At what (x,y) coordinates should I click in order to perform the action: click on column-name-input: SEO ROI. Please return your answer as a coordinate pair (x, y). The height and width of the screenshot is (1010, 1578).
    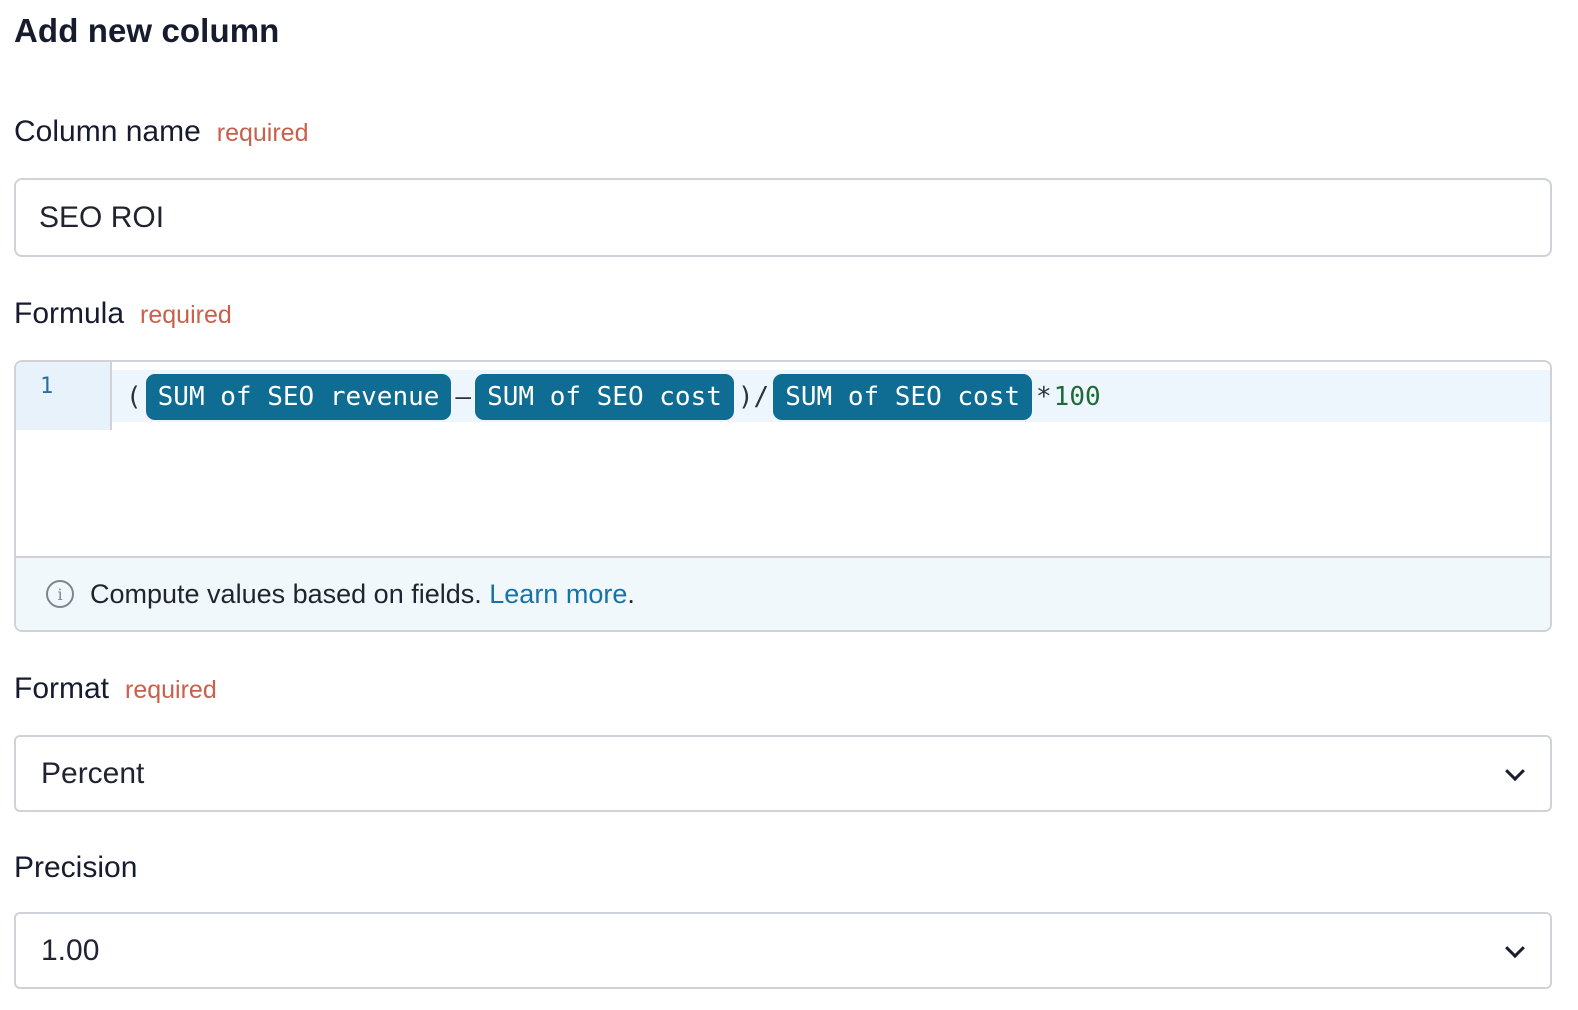
    Looking at the image, I should click on (783, 217).